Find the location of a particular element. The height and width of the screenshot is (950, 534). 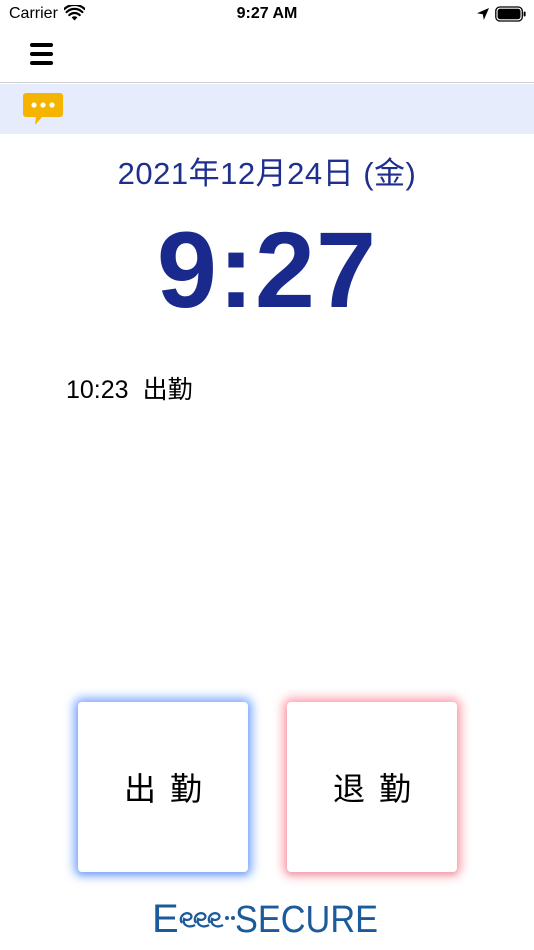

status-bar: Carrier 9:27 AM is located at coordinates (267, 15).